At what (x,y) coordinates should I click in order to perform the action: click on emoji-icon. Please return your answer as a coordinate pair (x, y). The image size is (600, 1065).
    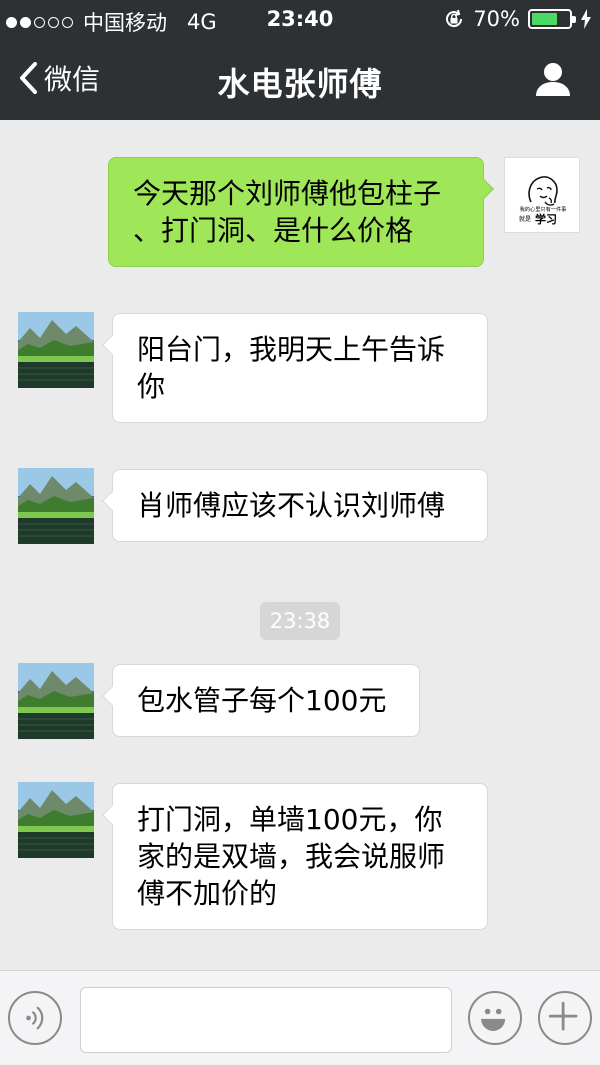
    Looking at the image, I should click on (493, 1019).